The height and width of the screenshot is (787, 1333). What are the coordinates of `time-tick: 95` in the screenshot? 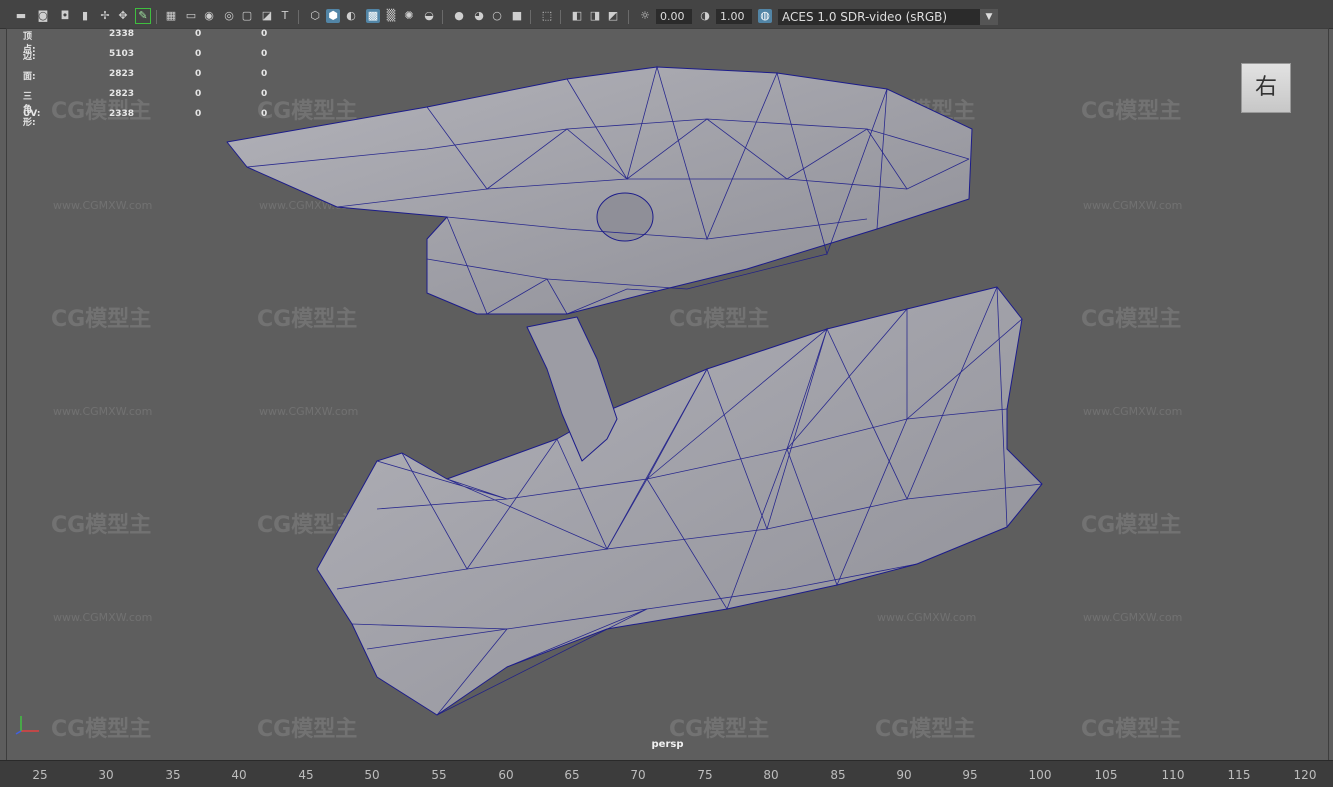 It's located at (970, 775).